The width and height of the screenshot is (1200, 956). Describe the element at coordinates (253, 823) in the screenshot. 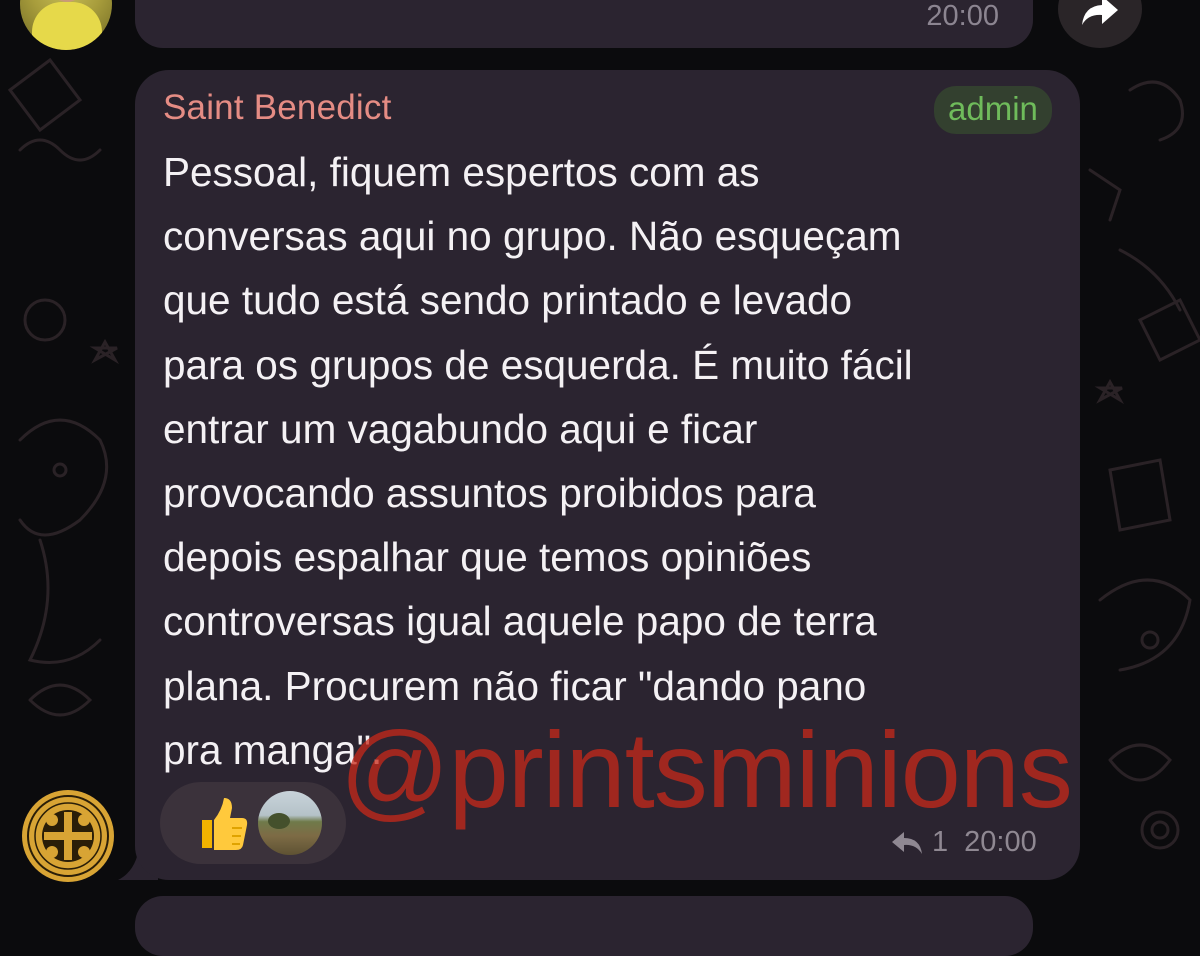

I see `reaction-pill` at that location.